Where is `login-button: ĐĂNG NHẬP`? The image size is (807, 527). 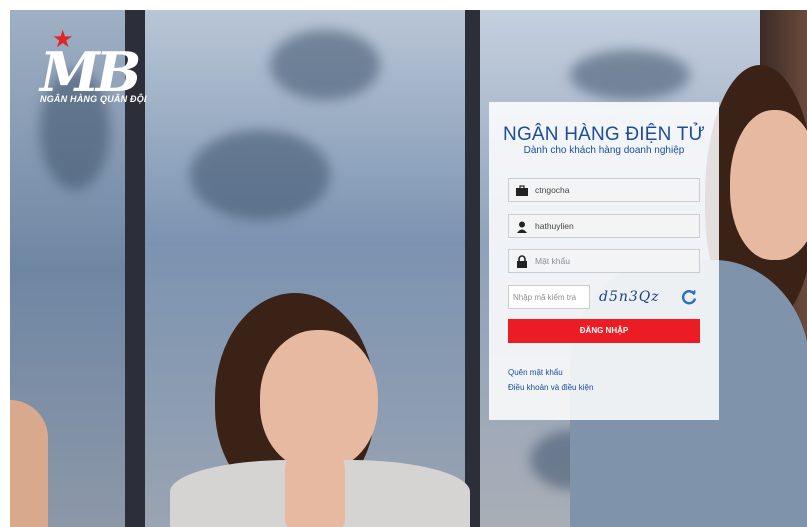 login-button: ĐĂNG NHẬP is located at coordinates (604, 331).